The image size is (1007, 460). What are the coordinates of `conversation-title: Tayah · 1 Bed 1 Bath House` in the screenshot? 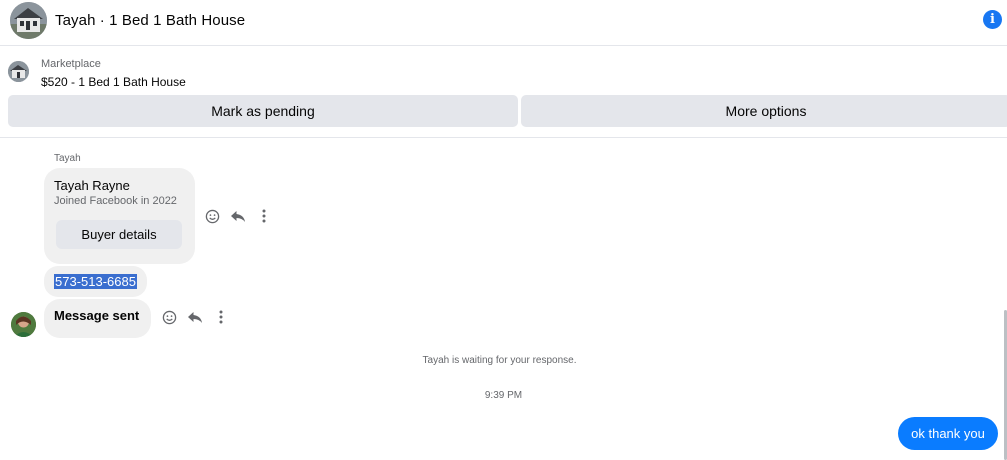 It's located at (150, 20).